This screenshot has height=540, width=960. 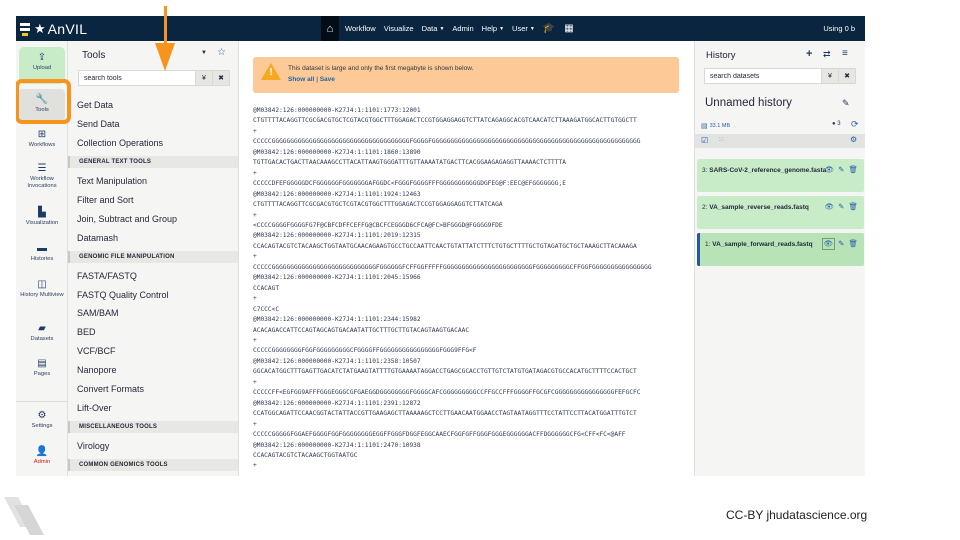 What do you see at coordinates (153, 200) in the screenshot?
I see `tool-category: Filter and Sort` at bounding box center [153, 200].